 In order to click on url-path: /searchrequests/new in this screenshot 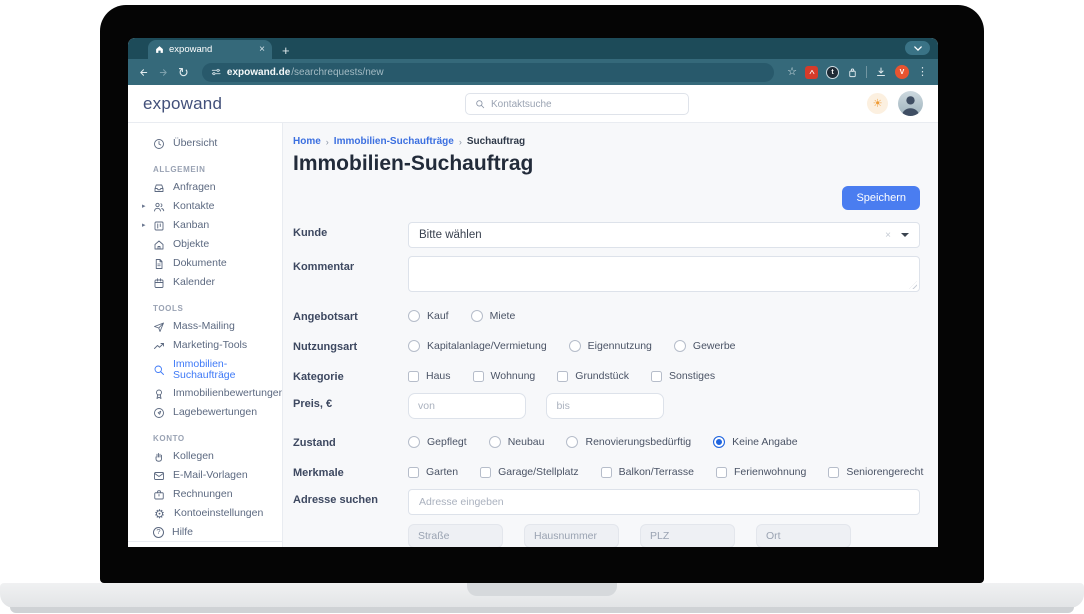, I will do `click(337, 72)`.